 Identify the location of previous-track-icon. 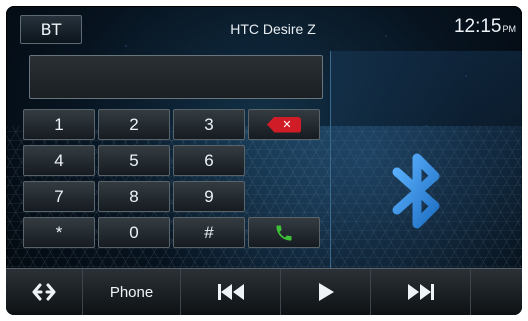
(230, 292).